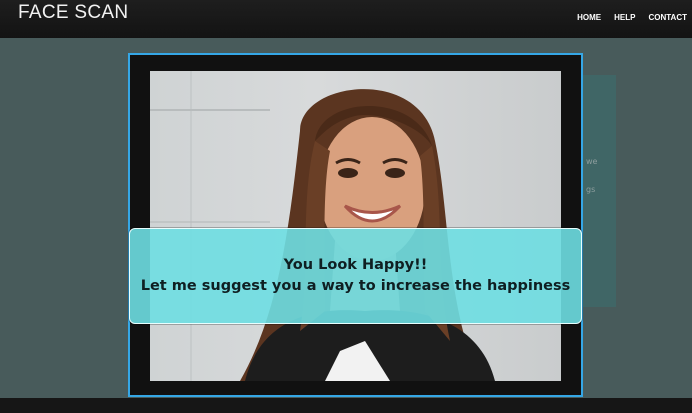  I want to click on nav-help-link: HELP, so click(624, 17).